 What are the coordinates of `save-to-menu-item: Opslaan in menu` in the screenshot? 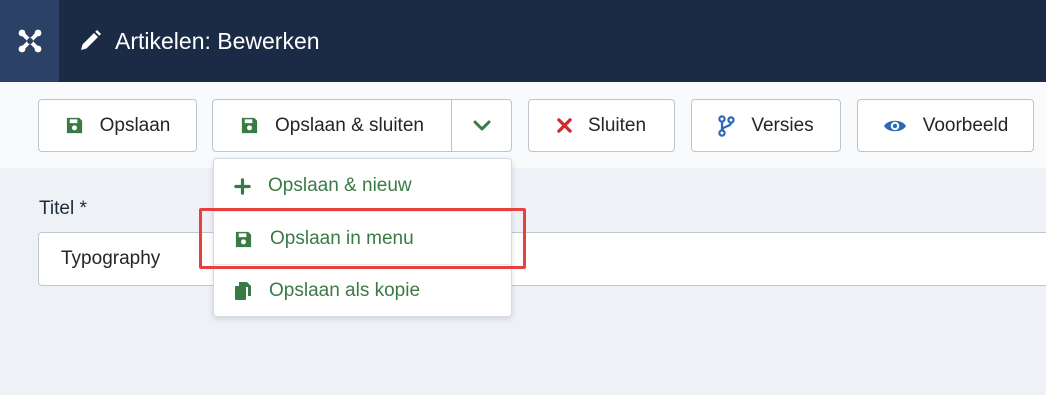 It's located at (362, 239).